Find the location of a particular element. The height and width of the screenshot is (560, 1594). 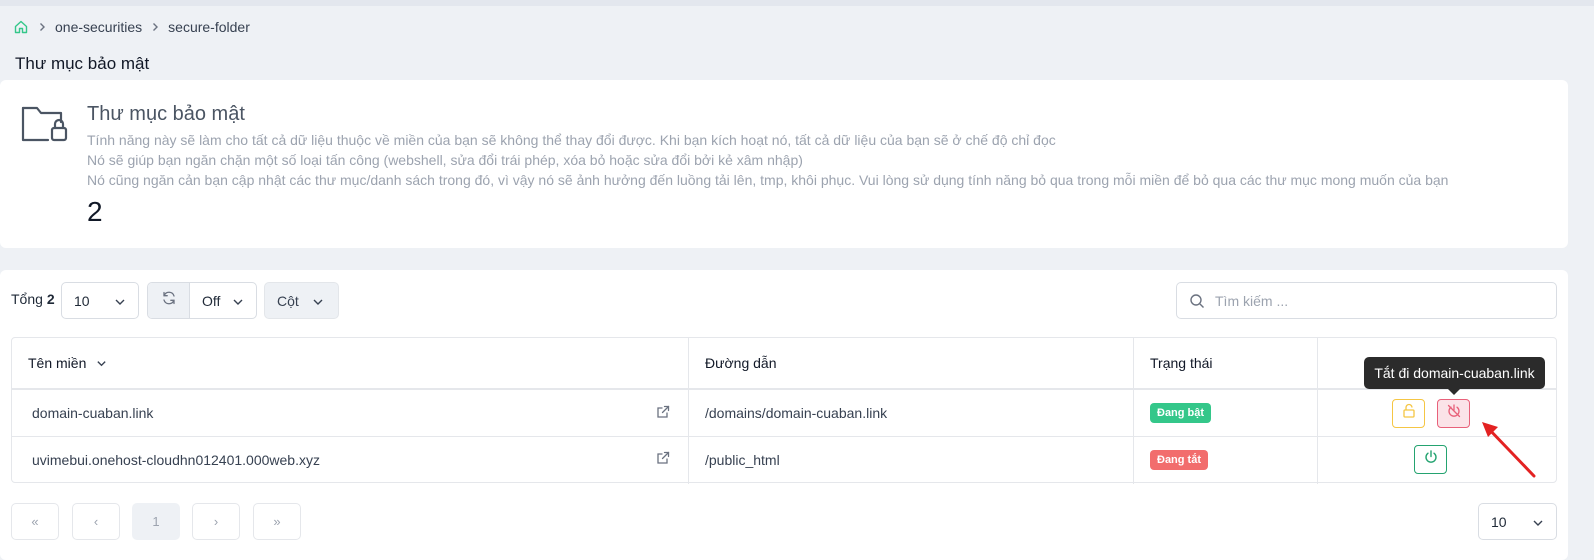

top-strip is located at coordinates (797, 3).